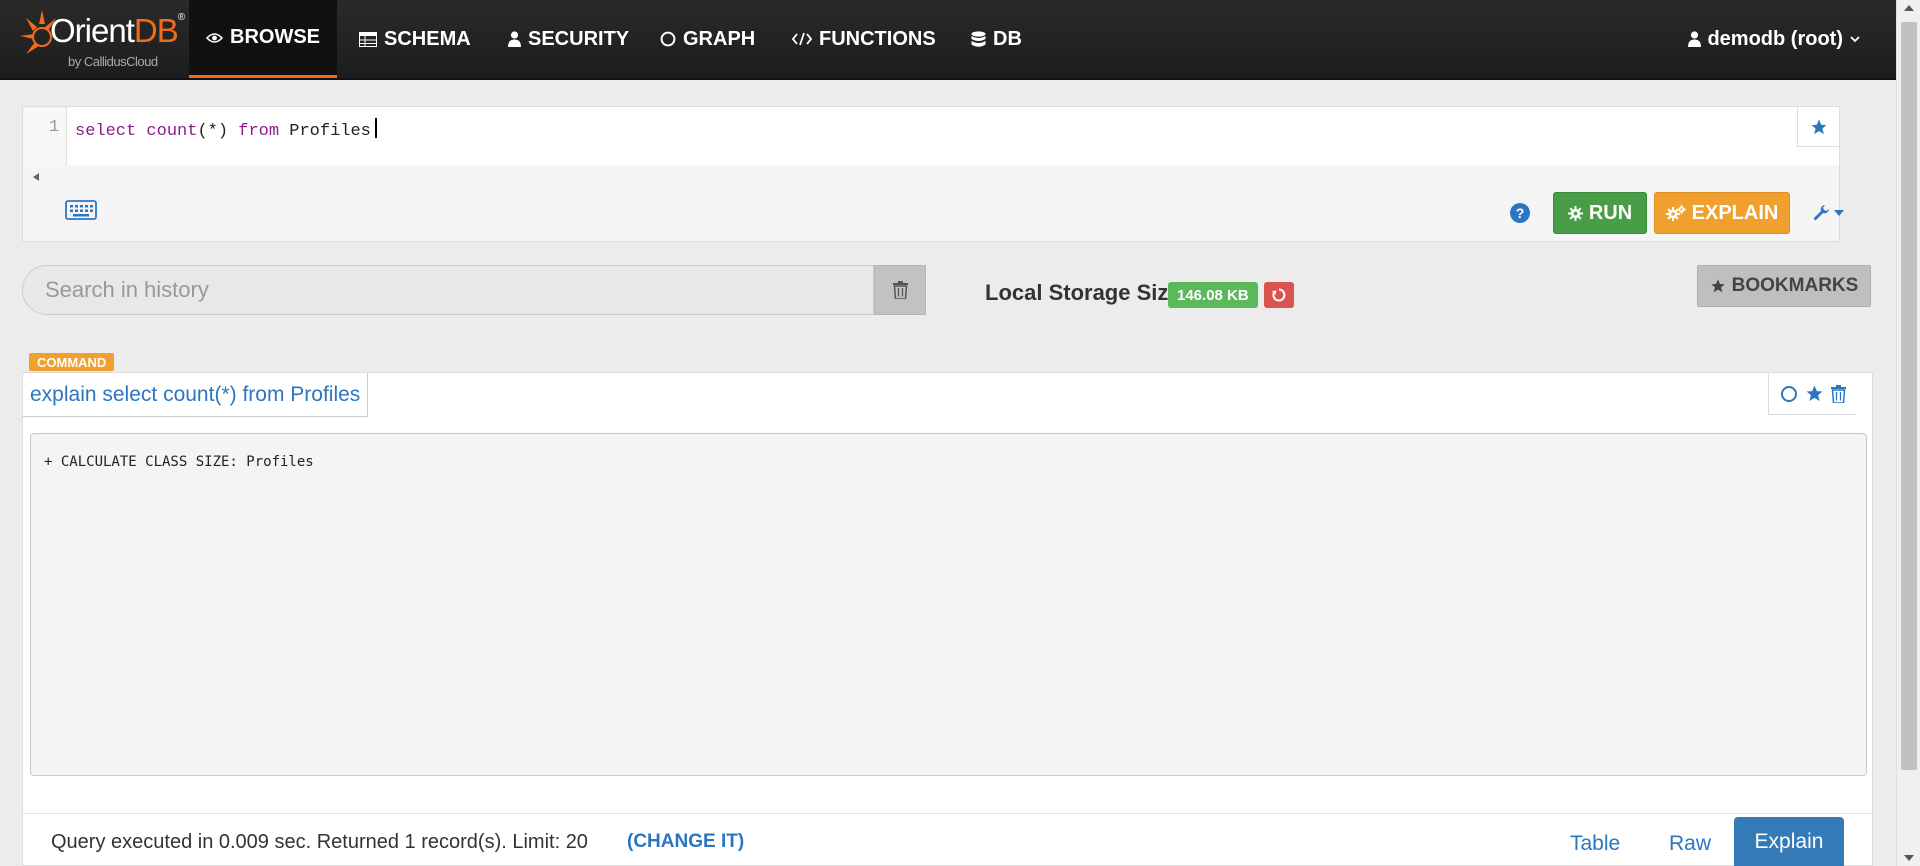 This screenshot has width=1920, height=866. Describe the element at coordinates (579, 38) in the screenshot. I see `nav-security-label: SECURITY` at that location.